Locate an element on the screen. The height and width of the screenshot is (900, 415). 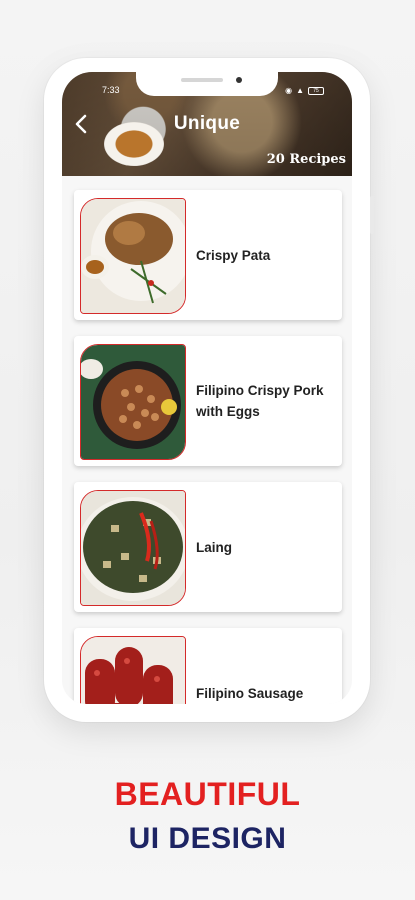
wifi-icon: ◉ is located at coordinates (289, 90).